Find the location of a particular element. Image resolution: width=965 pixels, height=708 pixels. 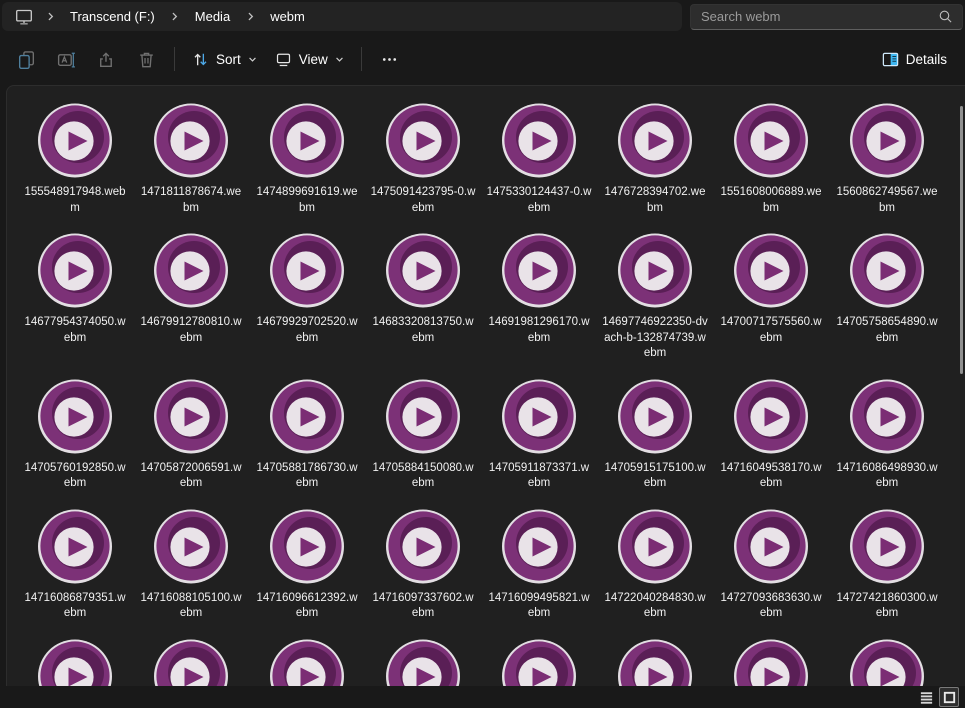

file-name: 14677954374050.webm is located at coordinates (75, 330).